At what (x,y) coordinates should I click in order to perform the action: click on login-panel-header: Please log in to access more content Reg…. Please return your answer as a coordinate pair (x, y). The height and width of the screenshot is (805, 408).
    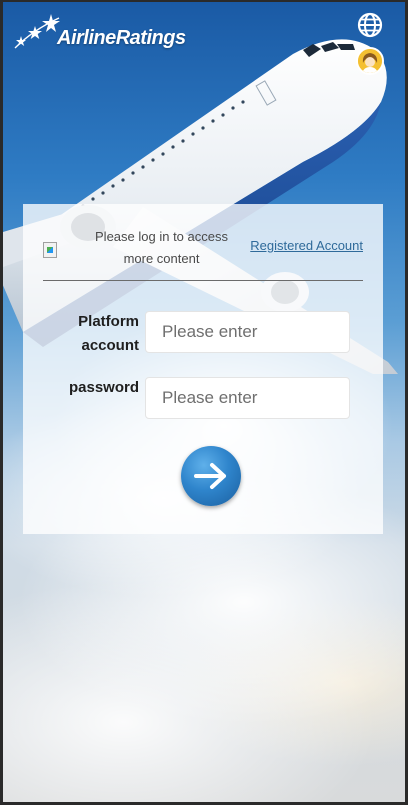
    Looking at the image, I should click on (203, 251).